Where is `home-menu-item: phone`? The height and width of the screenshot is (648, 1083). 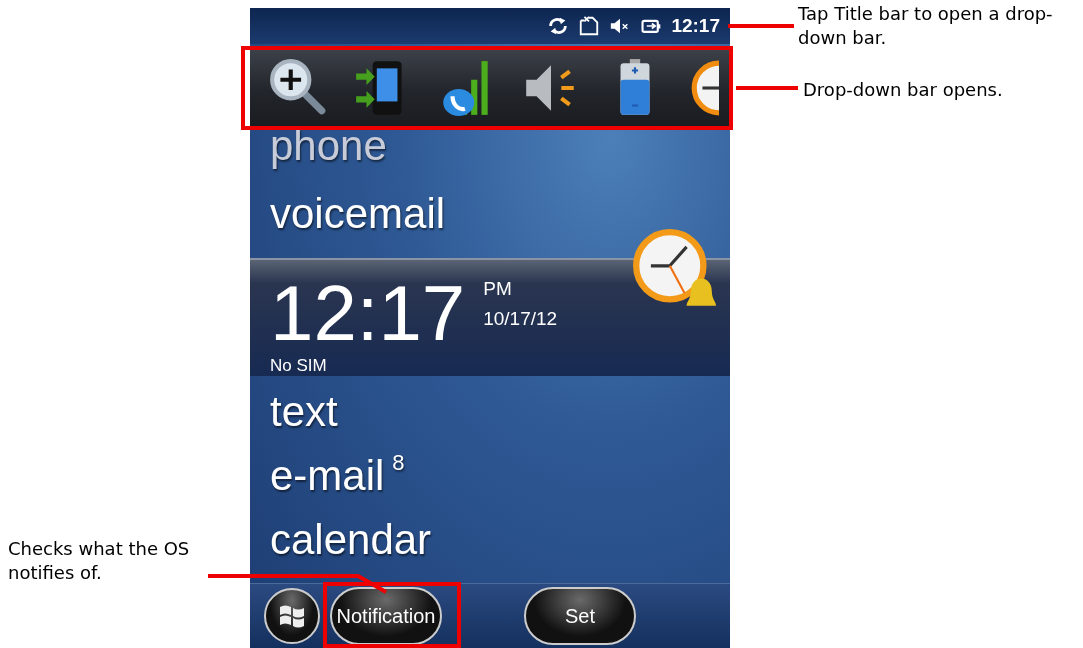
home-menu-item: phone is located at coordinates (490, 156).